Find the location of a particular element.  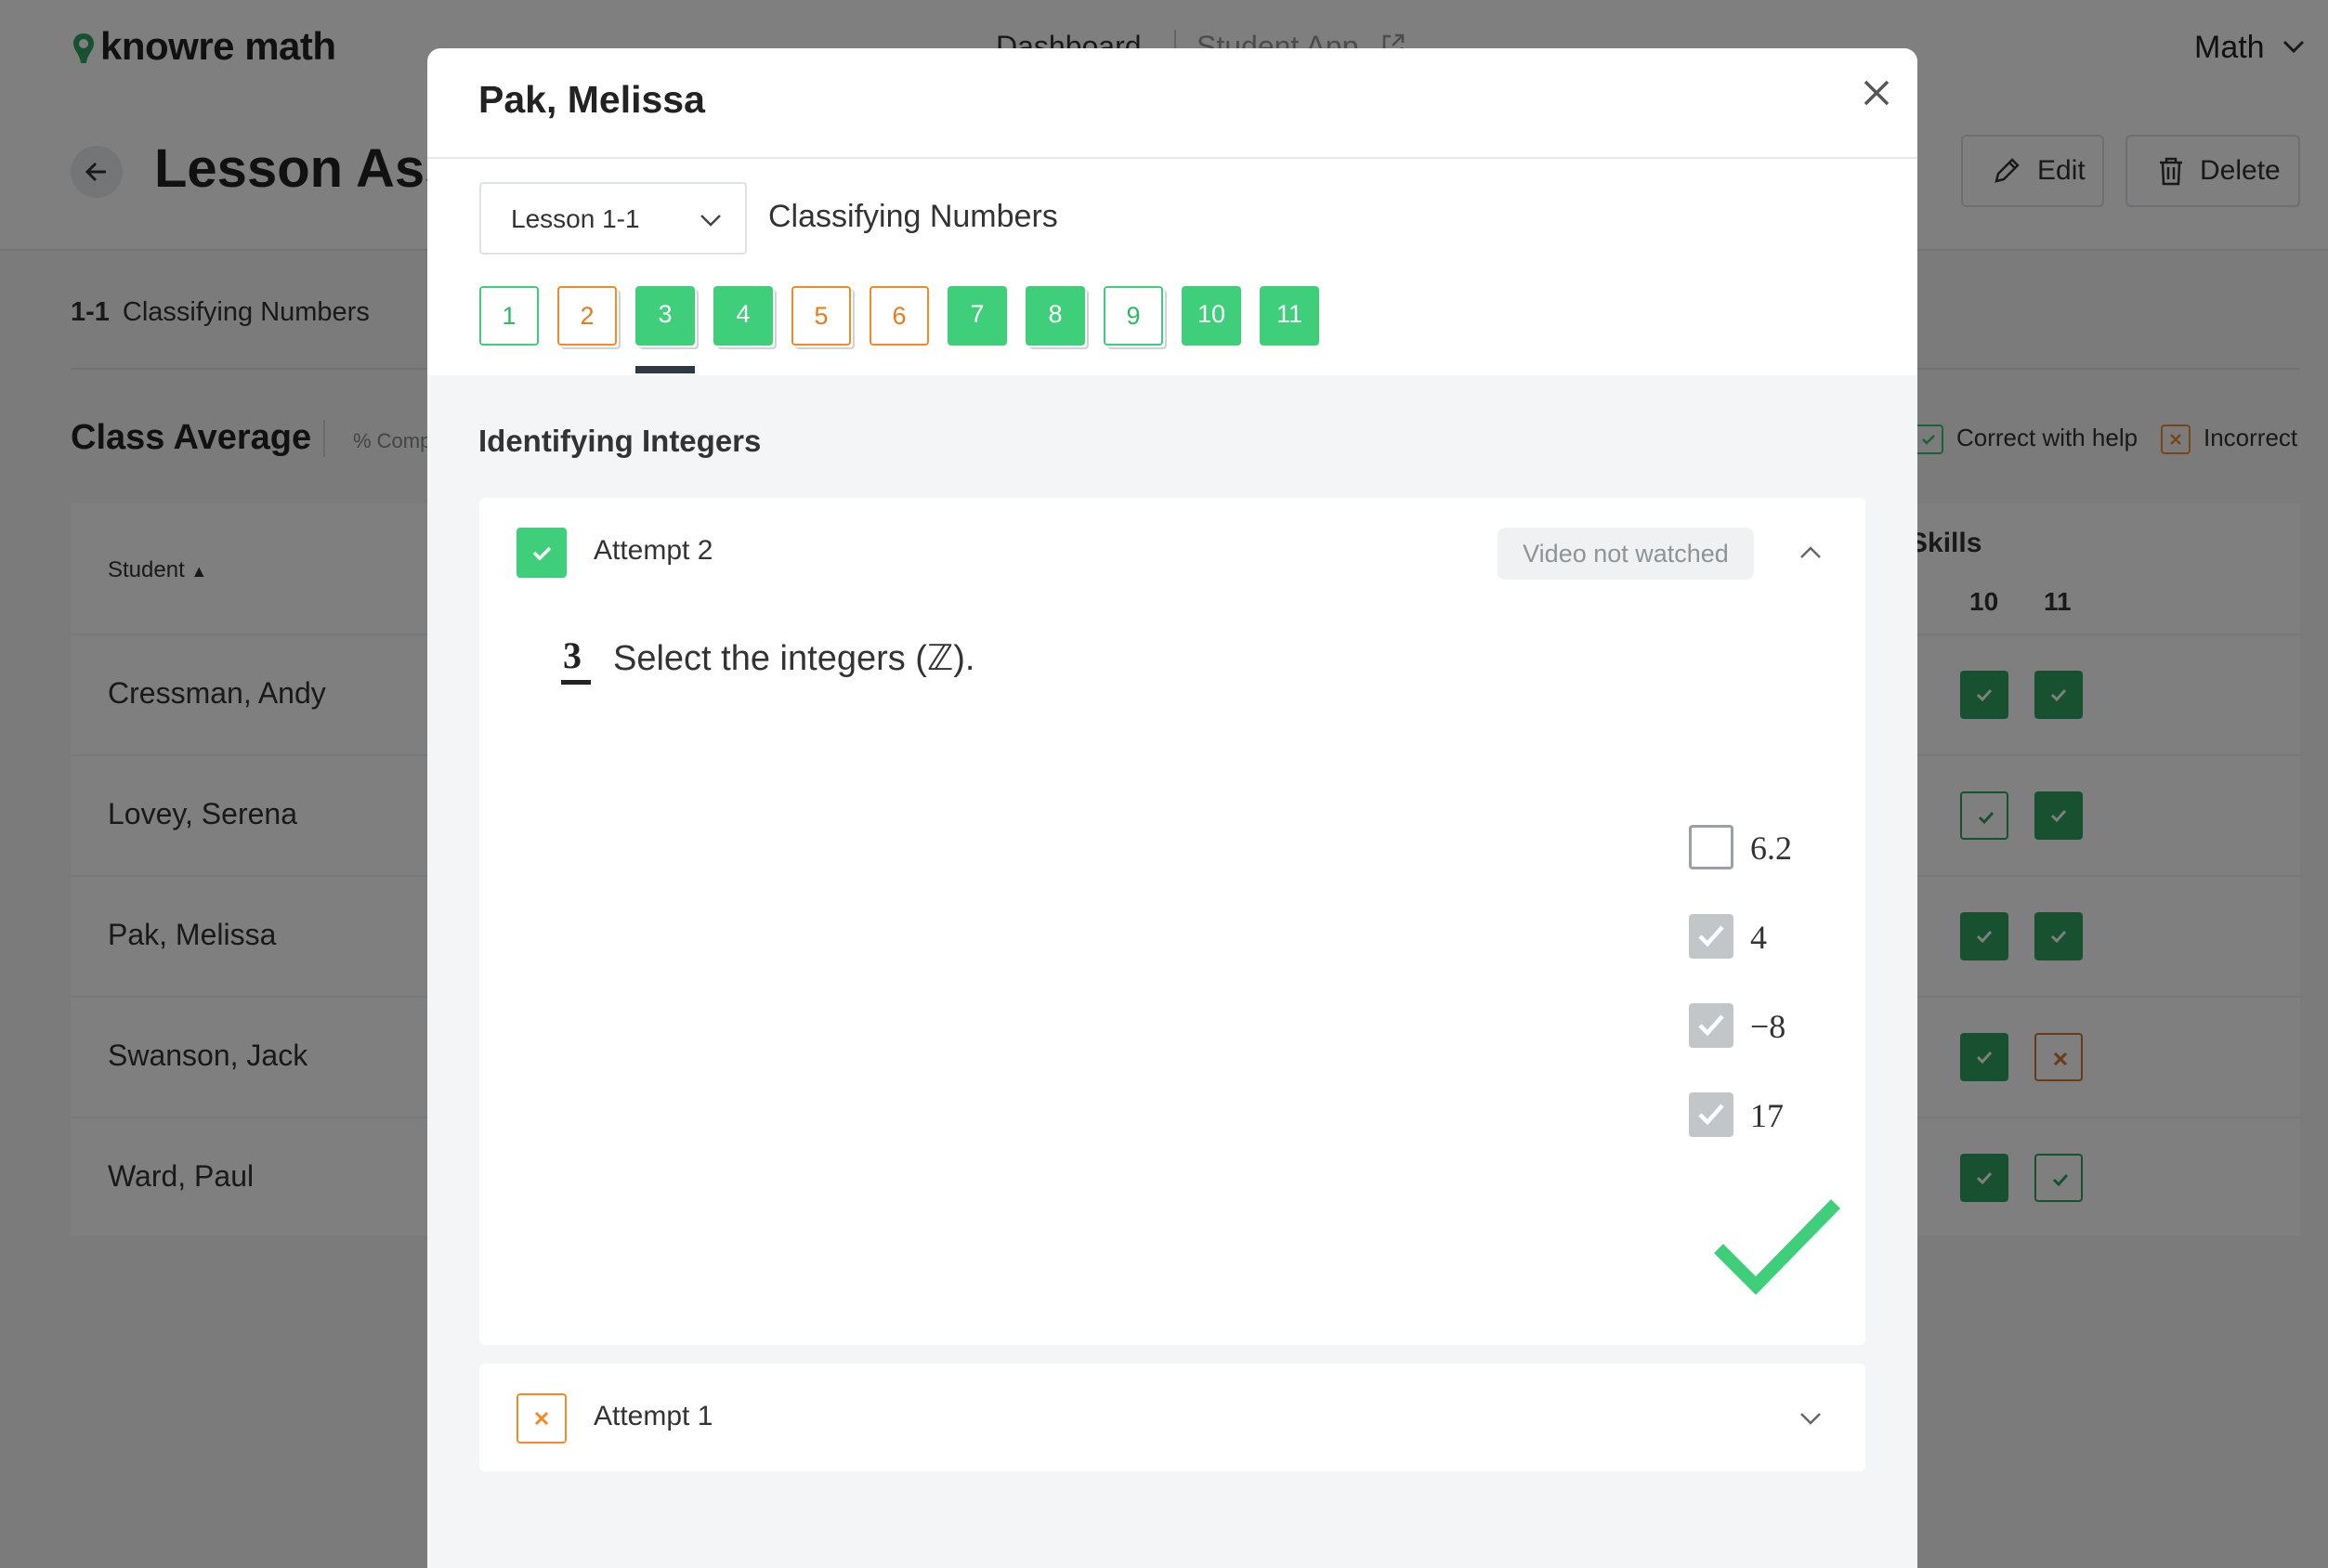

question-button-9: 9 is located at coordinates (1133, 316).